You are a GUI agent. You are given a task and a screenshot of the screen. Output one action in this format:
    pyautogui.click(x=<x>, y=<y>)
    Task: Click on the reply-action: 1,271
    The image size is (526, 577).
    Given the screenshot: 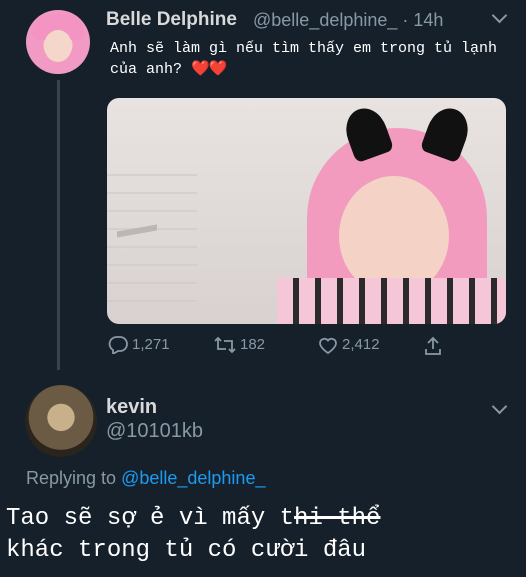 What is the action you would take?
    pyautogui.click(x=139, y=345)
    